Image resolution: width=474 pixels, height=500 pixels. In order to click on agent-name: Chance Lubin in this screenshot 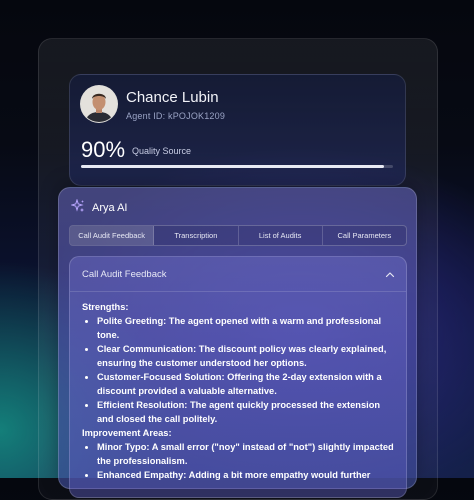, I will do `click(172, 97)`.